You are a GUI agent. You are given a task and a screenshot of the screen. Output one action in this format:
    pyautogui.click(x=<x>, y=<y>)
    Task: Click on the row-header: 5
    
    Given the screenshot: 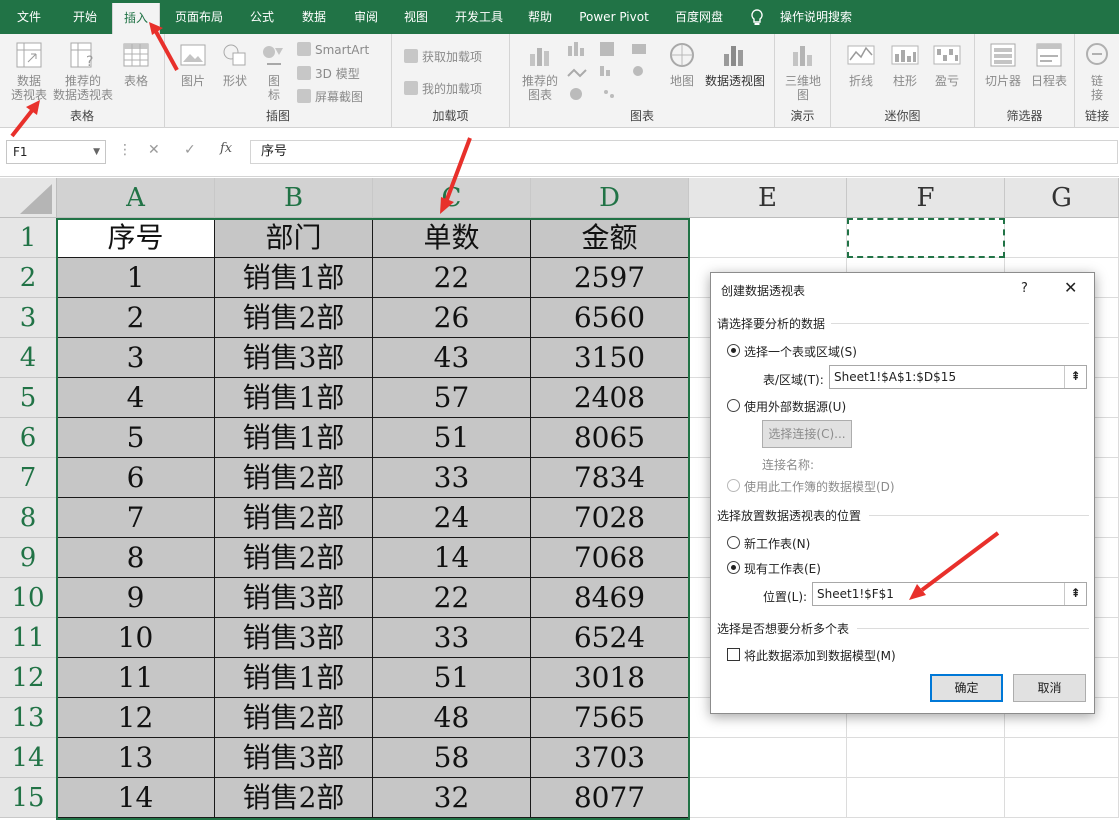 What is the action you would take?
    pyautogui.click(x=28, y=398)
    